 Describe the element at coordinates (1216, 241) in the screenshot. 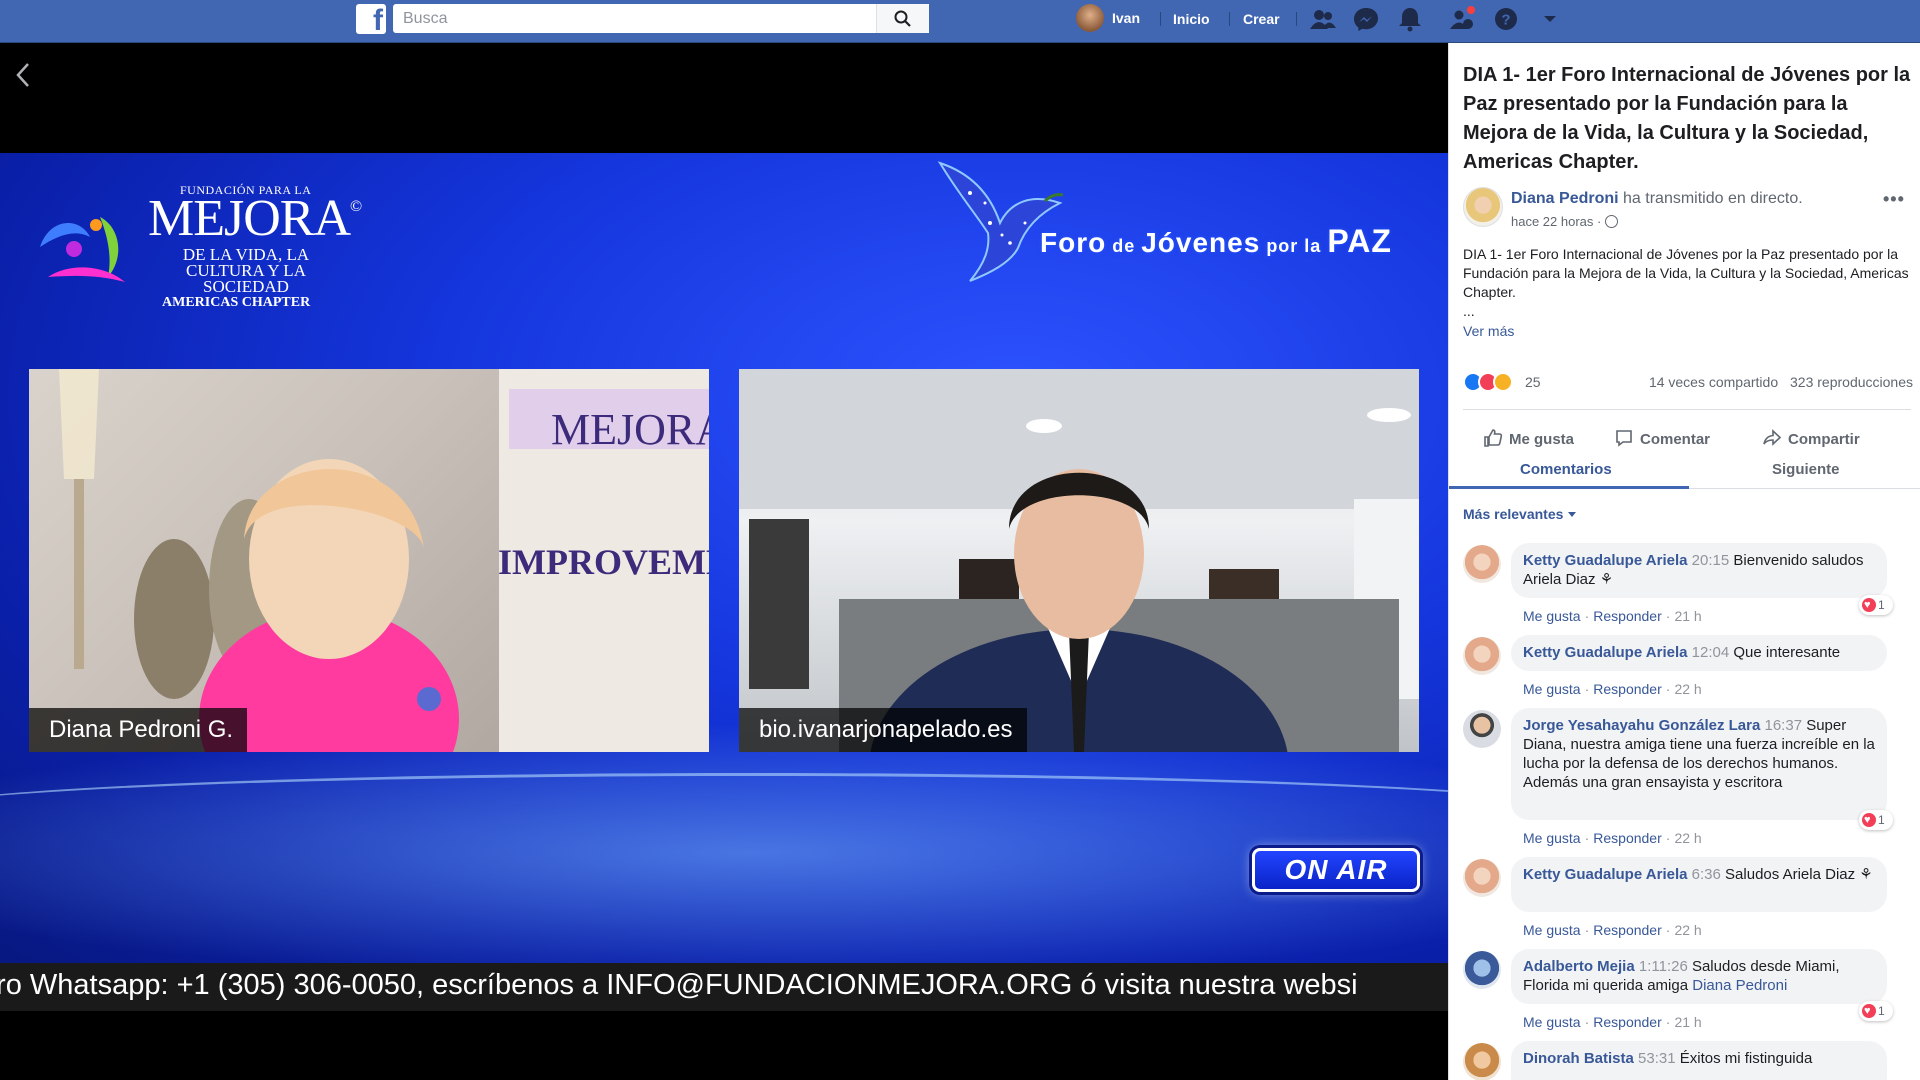

I see `foro-title: Foro de Jóvenes por la PAZ` at that location.